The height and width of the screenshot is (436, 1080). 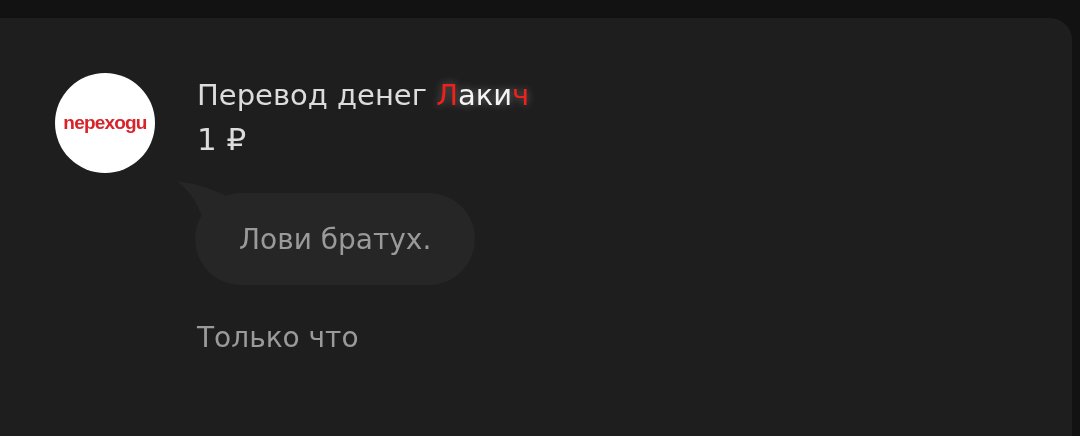 I want to click on logo: nepexogu, so click(x=105, y=123).